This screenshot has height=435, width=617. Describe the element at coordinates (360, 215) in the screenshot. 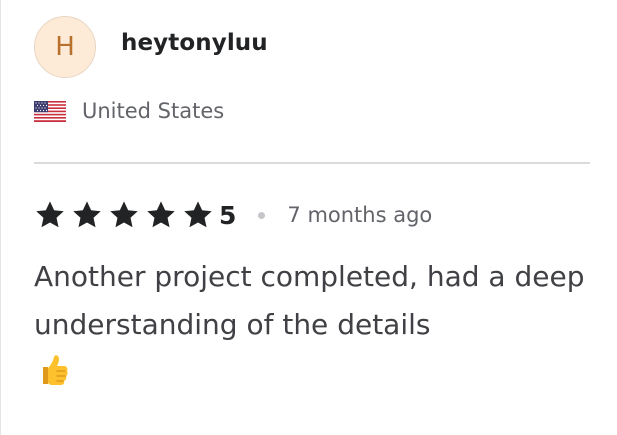

I see `review-time: 7 months ago` at that location.